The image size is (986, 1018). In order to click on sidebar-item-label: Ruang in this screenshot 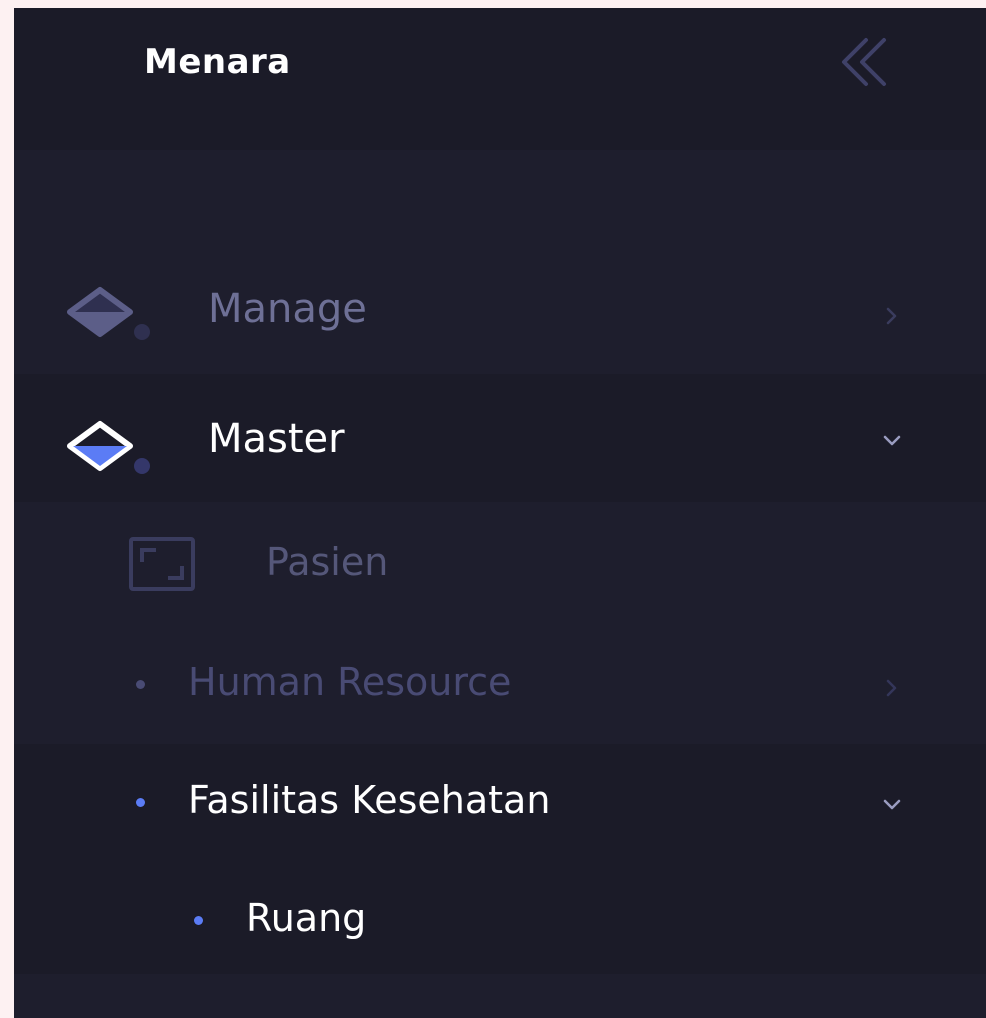, I will do `click(306, 918)`.